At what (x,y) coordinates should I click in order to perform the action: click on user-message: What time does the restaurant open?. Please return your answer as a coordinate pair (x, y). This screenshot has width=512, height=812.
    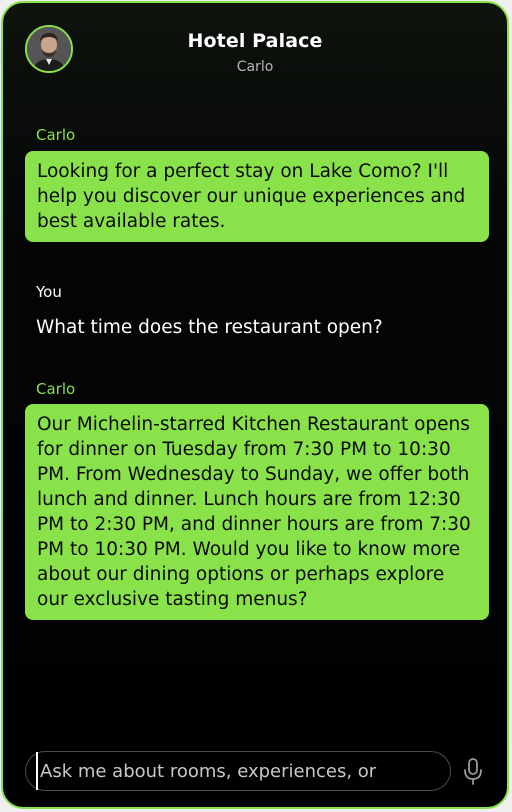
    Looking at the image, I should click on (209, 327).